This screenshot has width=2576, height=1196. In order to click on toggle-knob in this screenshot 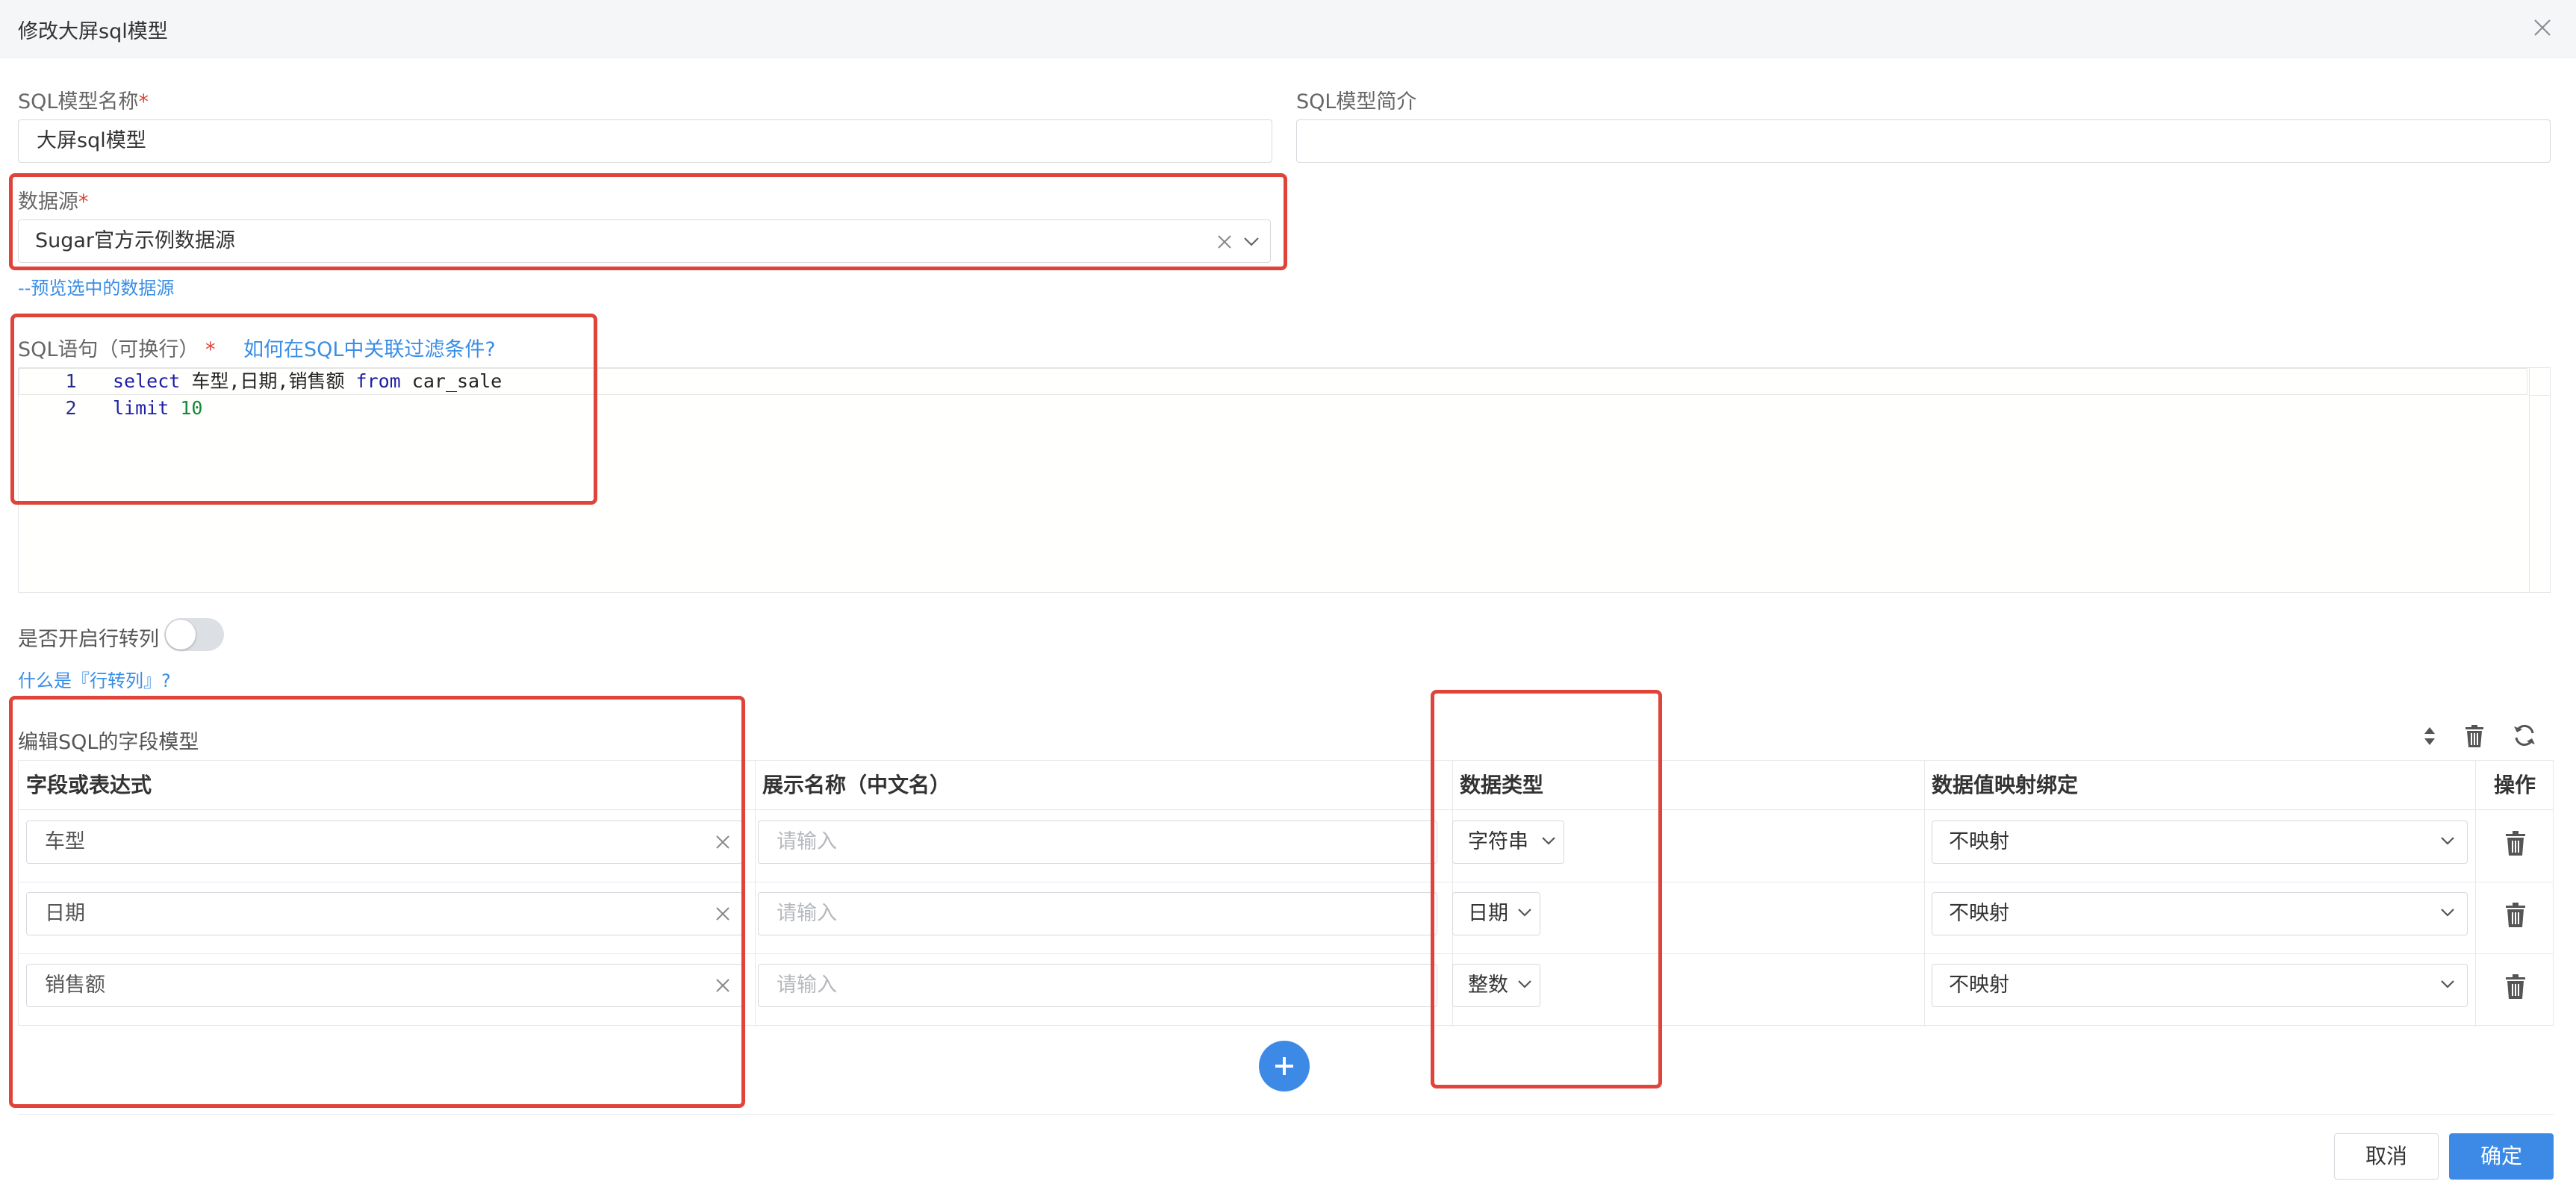, I will do `click(181, 635)`.